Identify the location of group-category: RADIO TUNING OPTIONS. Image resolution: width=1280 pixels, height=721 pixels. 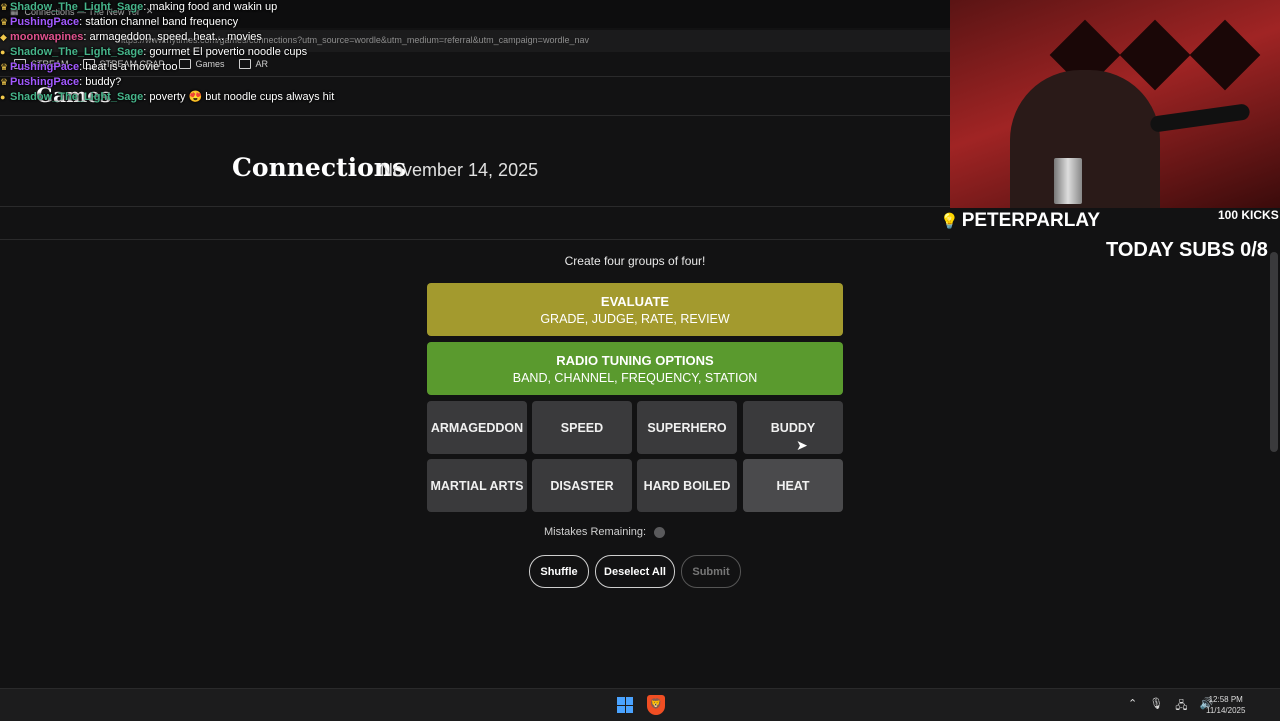
(635, 360).